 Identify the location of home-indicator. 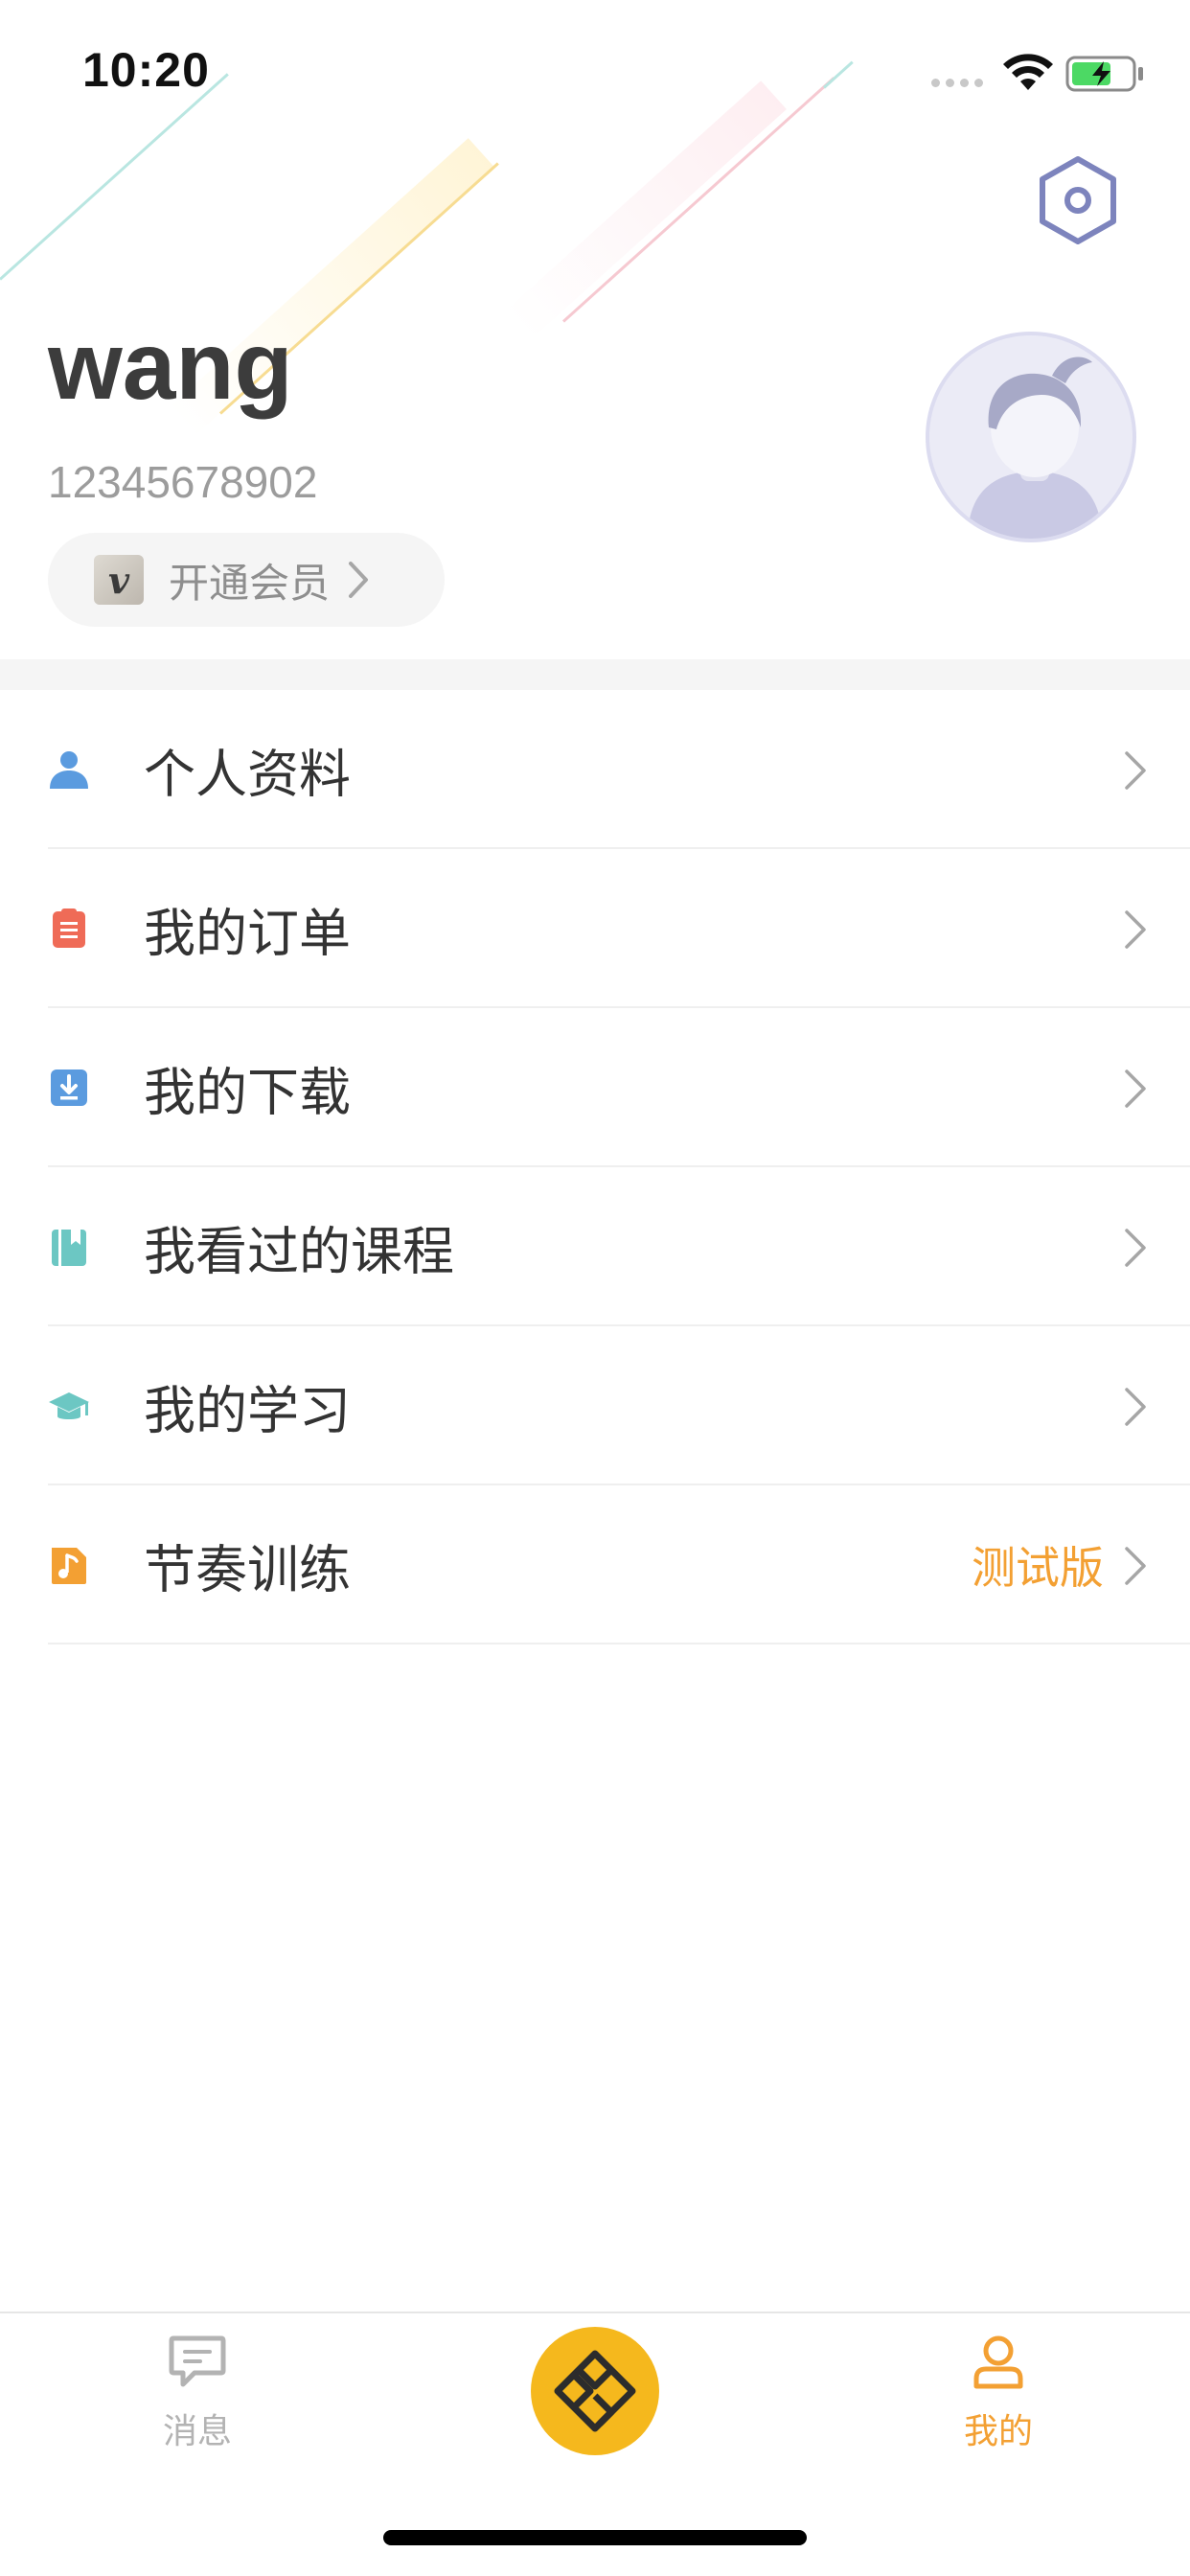
(595, 2537).